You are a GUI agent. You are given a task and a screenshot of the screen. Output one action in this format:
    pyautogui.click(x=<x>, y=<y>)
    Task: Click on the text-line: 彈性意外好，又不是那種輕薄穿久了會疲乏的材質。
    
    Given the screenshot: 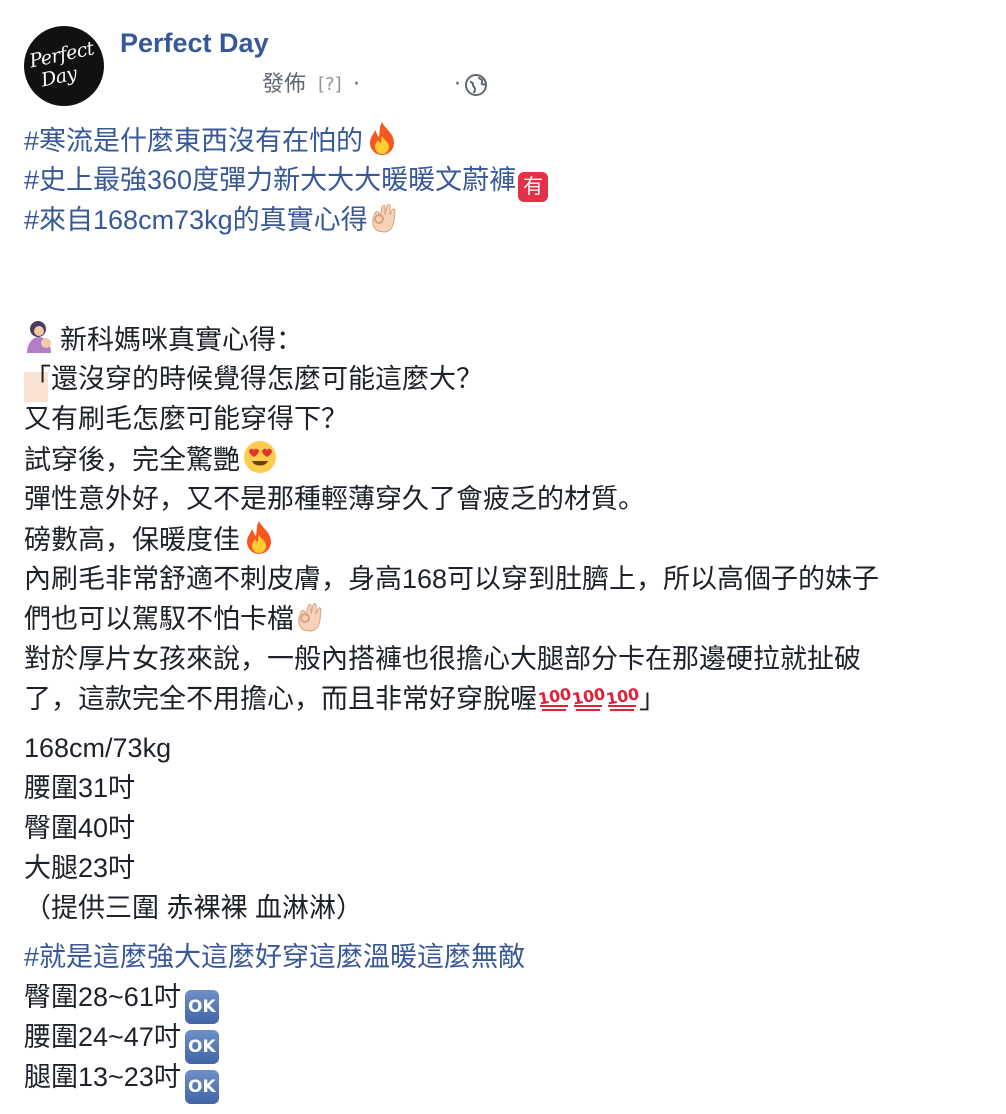 What is the action you would take?
    pyautogui.click(x=509, y=499)
    